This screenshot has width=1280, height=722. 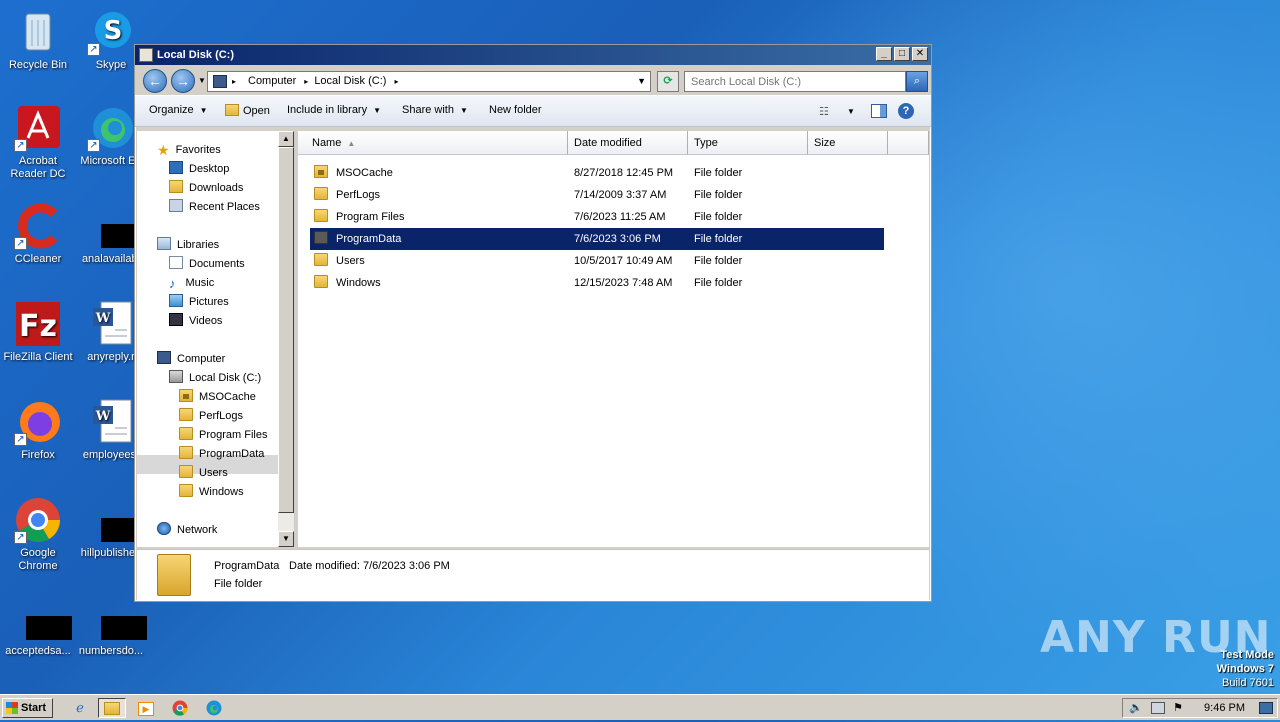 I want to click on nav-videos: Videos, so click(x=195, y=321).